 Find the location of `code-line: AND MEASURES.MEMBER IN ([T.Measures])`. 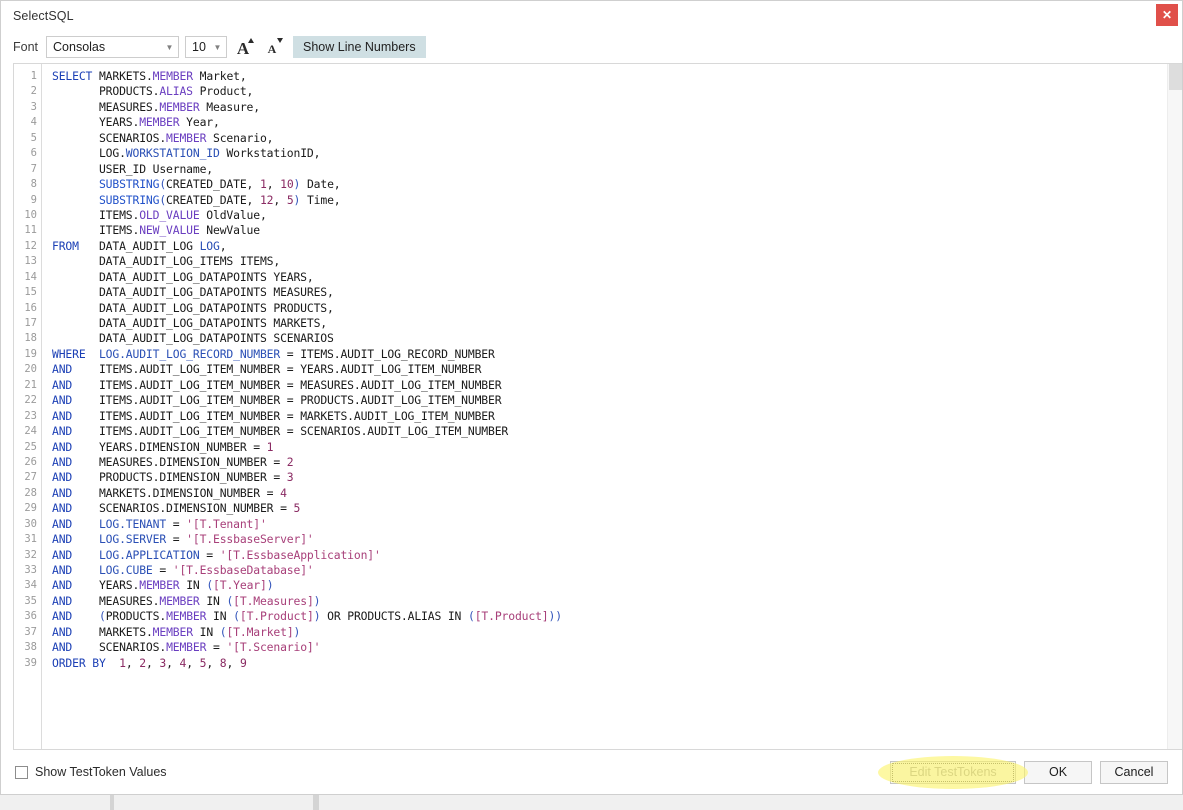

code-line: AND MEASURES.MEMBER IN ([T.Measures]) is located at coordinates (617, 601).